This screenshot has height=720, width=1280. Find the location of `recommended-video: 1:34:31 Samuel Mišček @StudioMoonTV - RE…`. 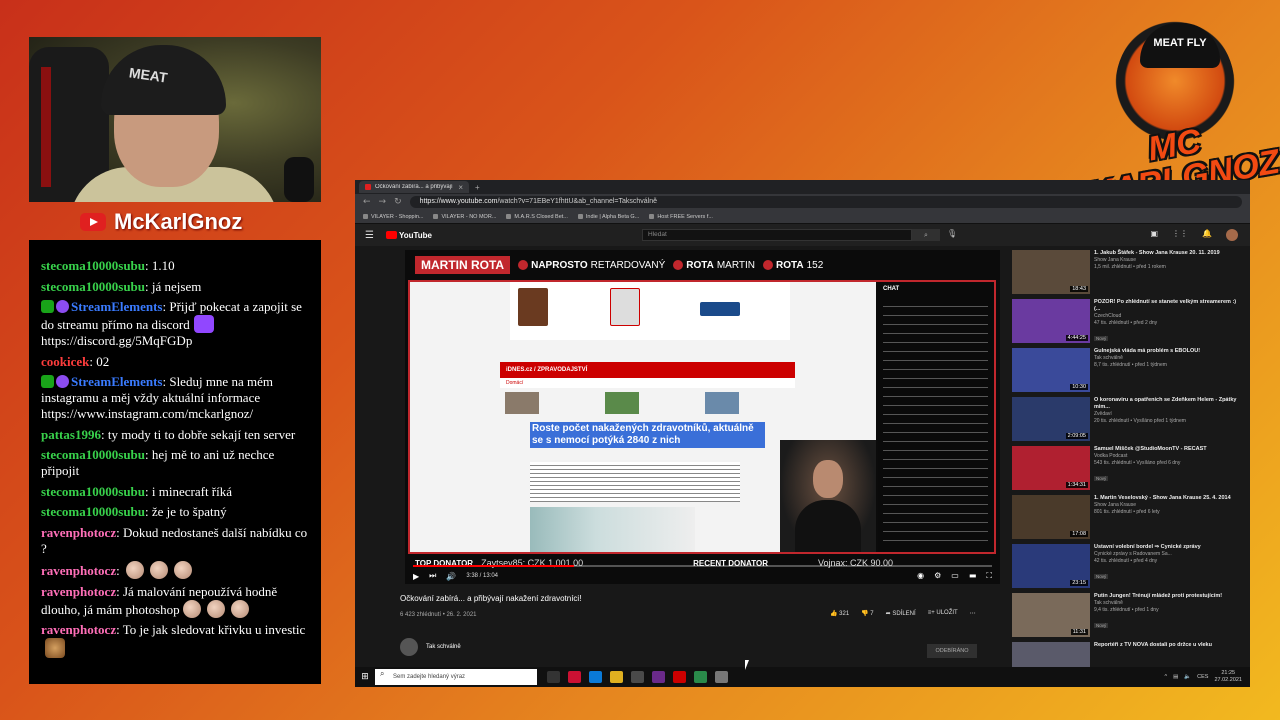

recommended-video: 1:34:31 Samuel Mišček @StudioMoonTV - RE… is located at coordinates (1127, 470).